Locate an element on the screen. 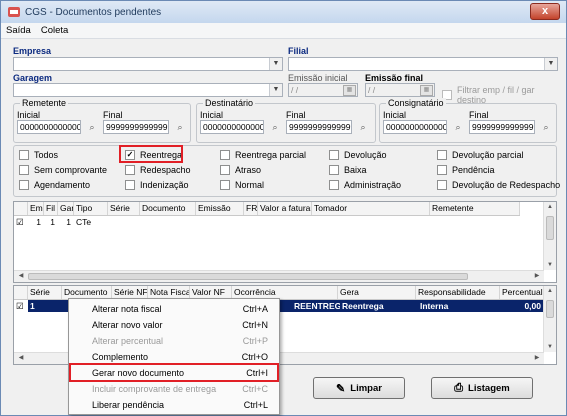 The image size is (567, 416). filter-label: Indenização is located at coordinates (164, 185).